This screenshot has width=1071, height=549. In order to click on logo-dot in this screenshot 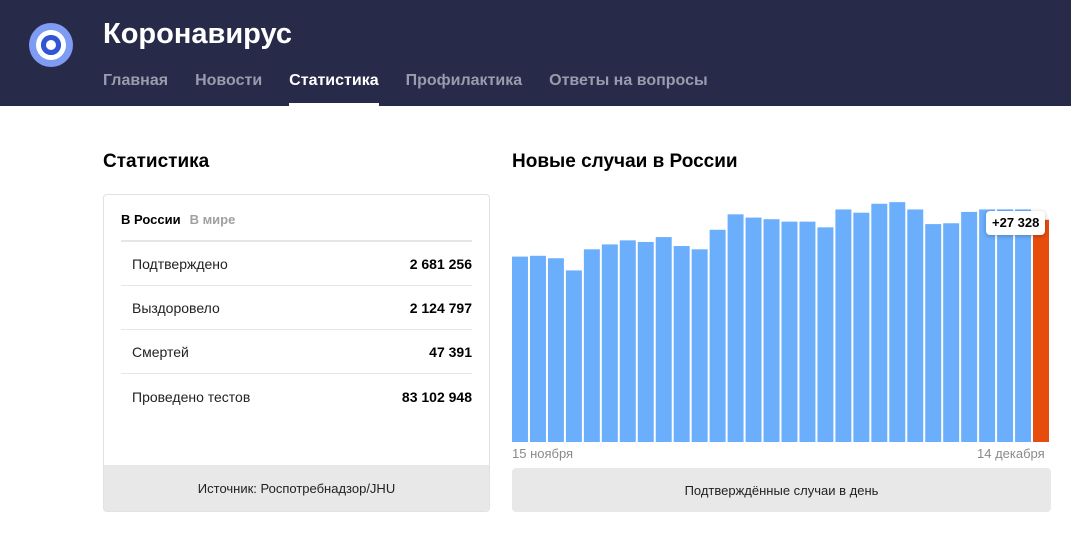, I will do `click(51, 45)`.